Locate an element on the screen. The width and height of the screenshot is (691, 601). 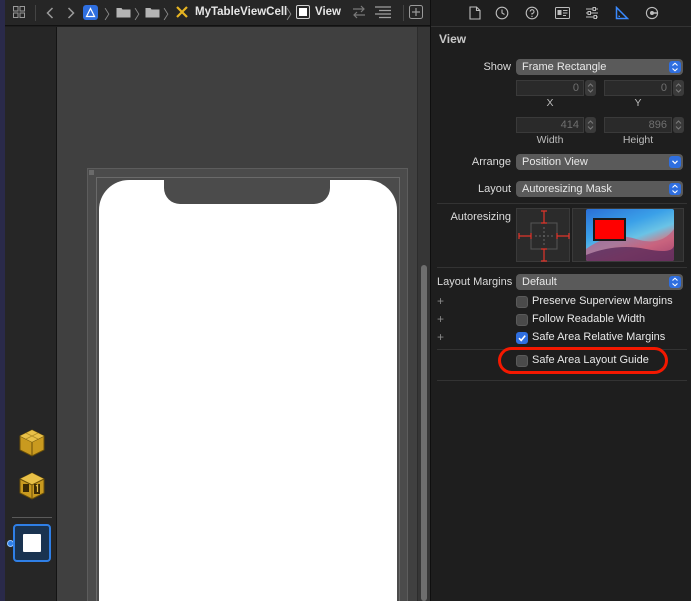
outline-view-item is located at coordinates (32, 543).